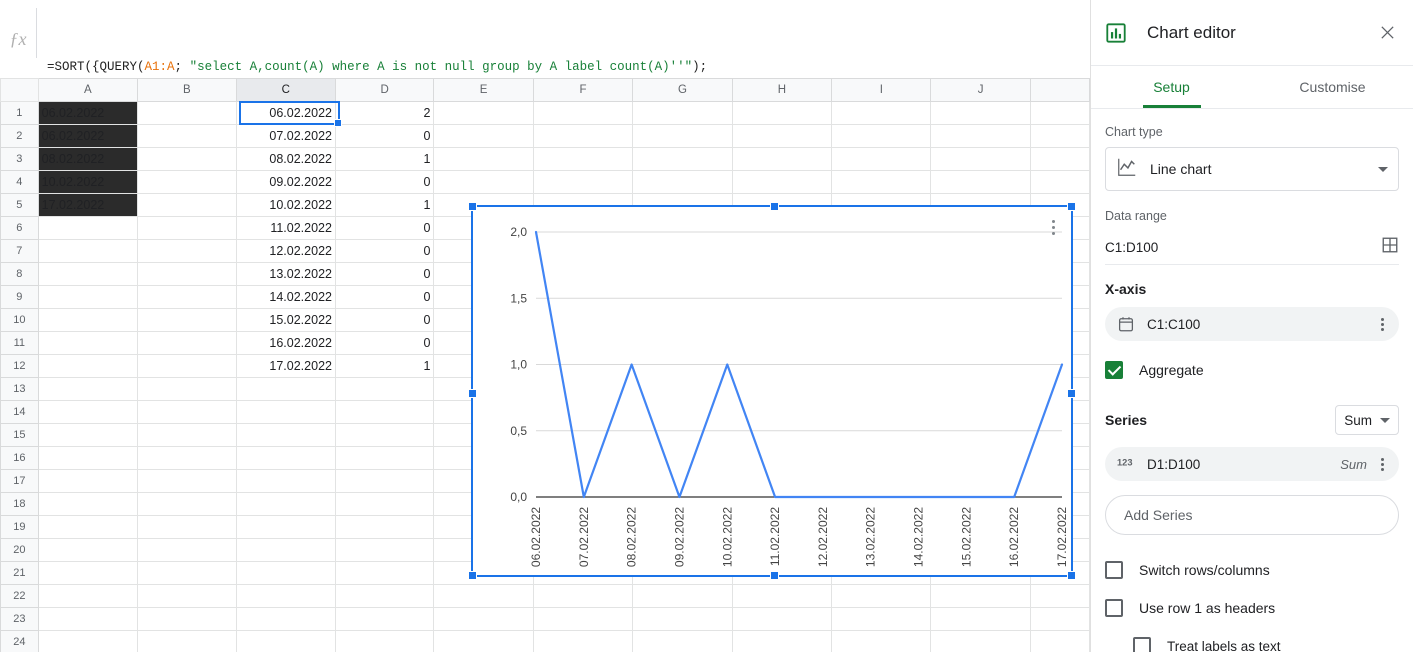 The image size is (1413, 652). I want to click on add-series-button: Add Series, so click(1252, 515).